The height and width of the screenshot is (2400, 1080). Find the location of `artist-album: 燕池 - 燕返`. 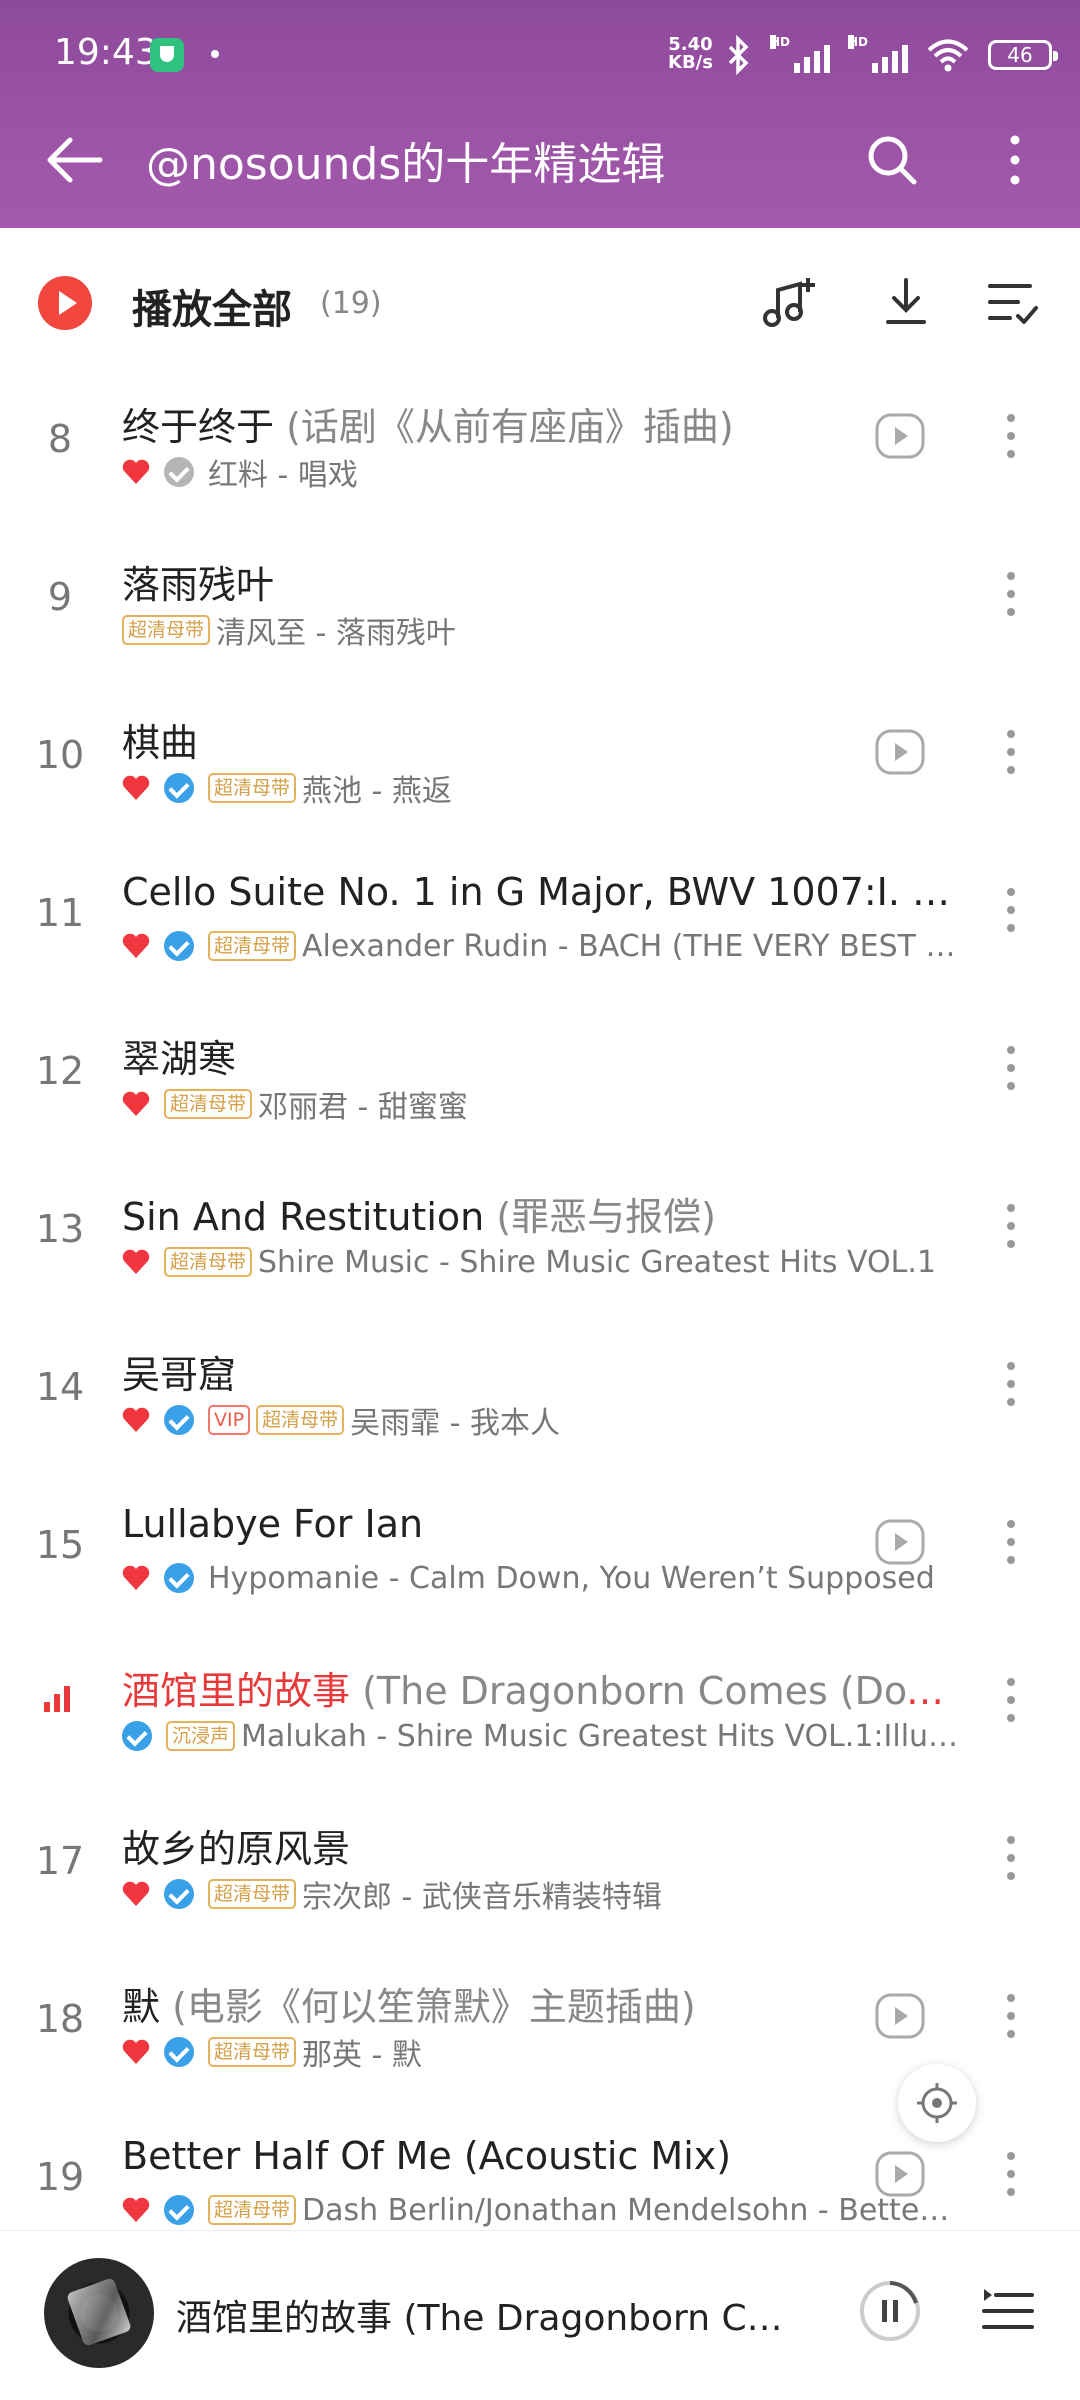

artist-album: 燕池 - 燕返 is located at coordinates (377, 791).